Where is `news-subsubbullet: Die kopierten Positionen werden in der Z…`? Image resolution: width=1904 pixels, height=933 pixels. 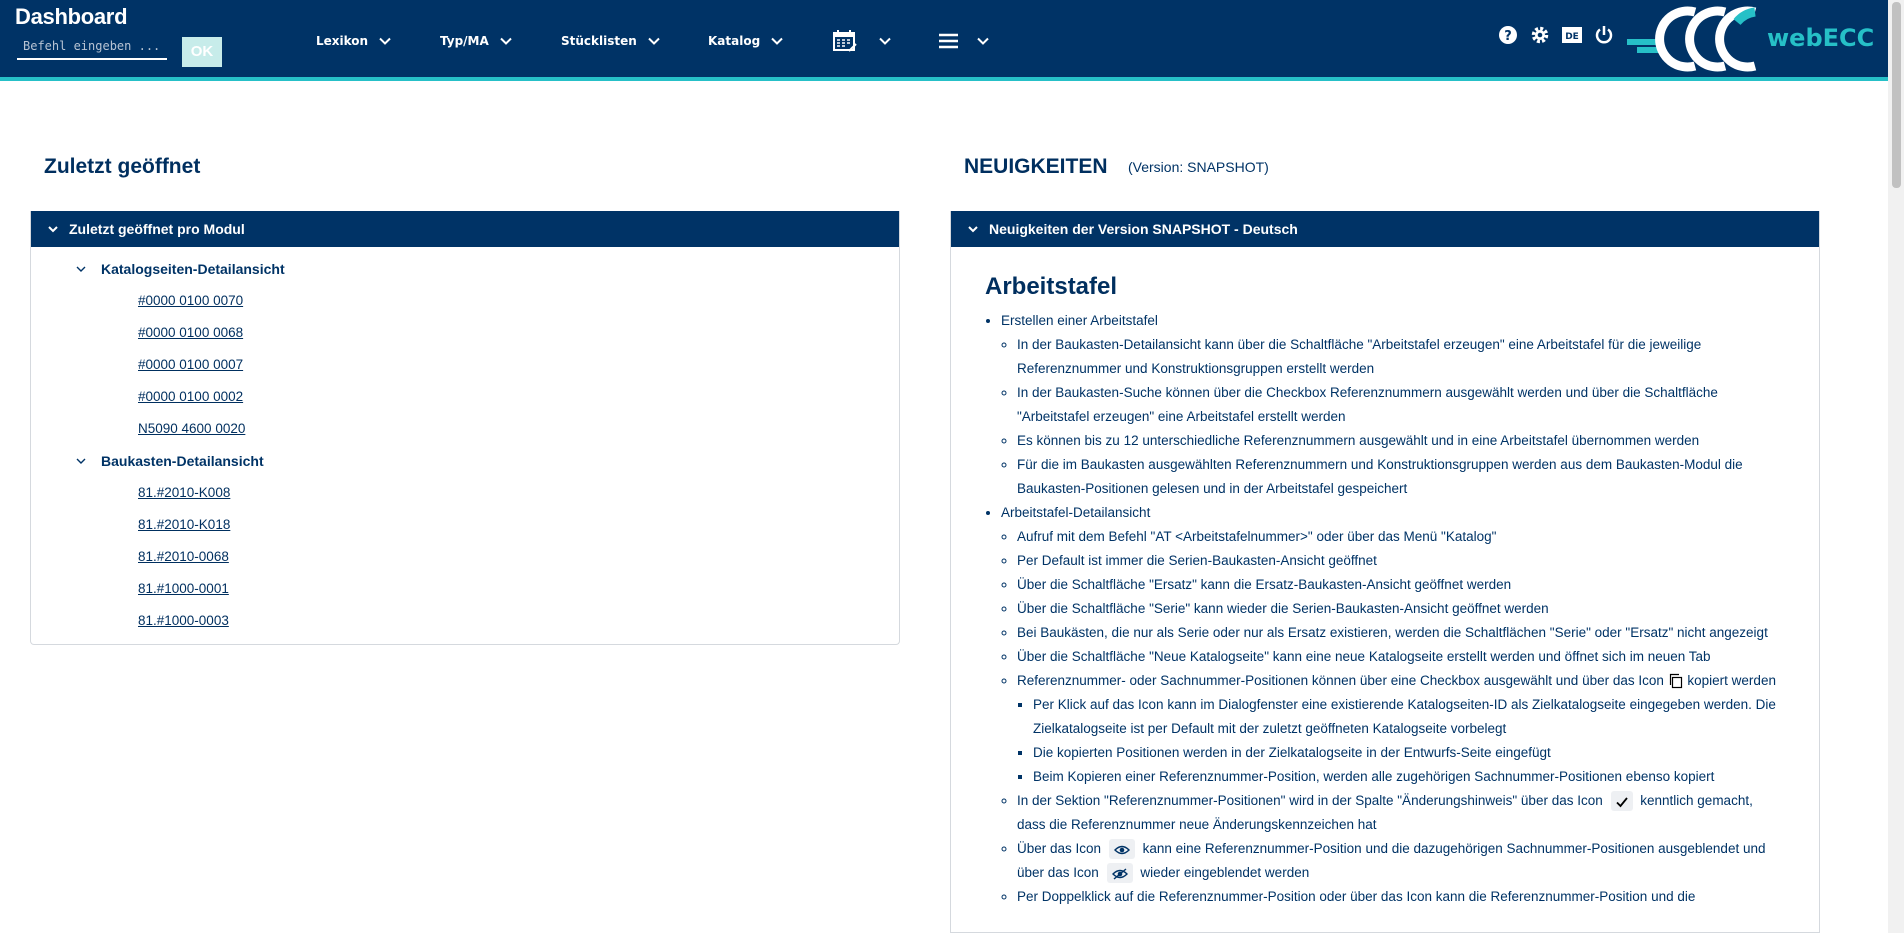 news-subsubbullet: Die kopierten Positionen werden in der Z… is located at coordinates (1409, 753).